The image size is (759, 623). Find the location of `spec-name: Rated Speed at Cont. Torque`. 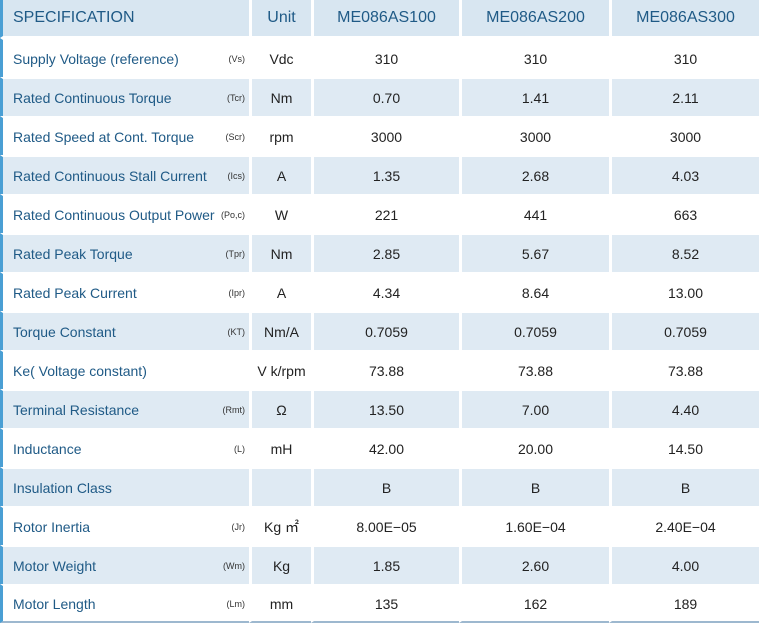

spec-name: Rated Speed at Cont. Torque is located at coordinates (104, 136).